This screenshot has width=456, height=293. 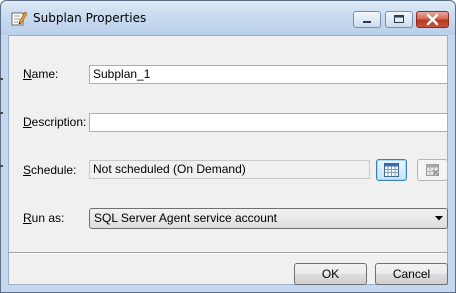 What do you see at coordinates (439, 218) in the screenshot?
I see `dropdown-arrow-icon` at bounding box center [439, 218].